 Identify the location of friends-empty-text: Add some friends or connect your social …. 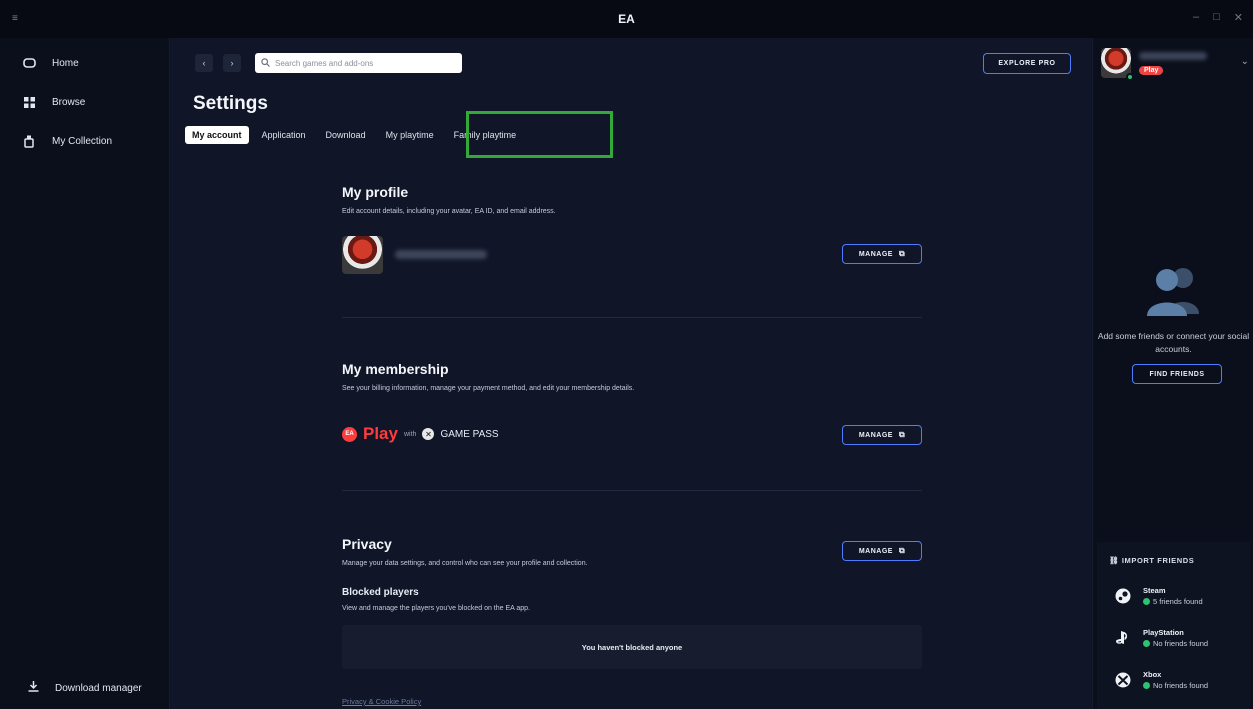
(1173, 342).